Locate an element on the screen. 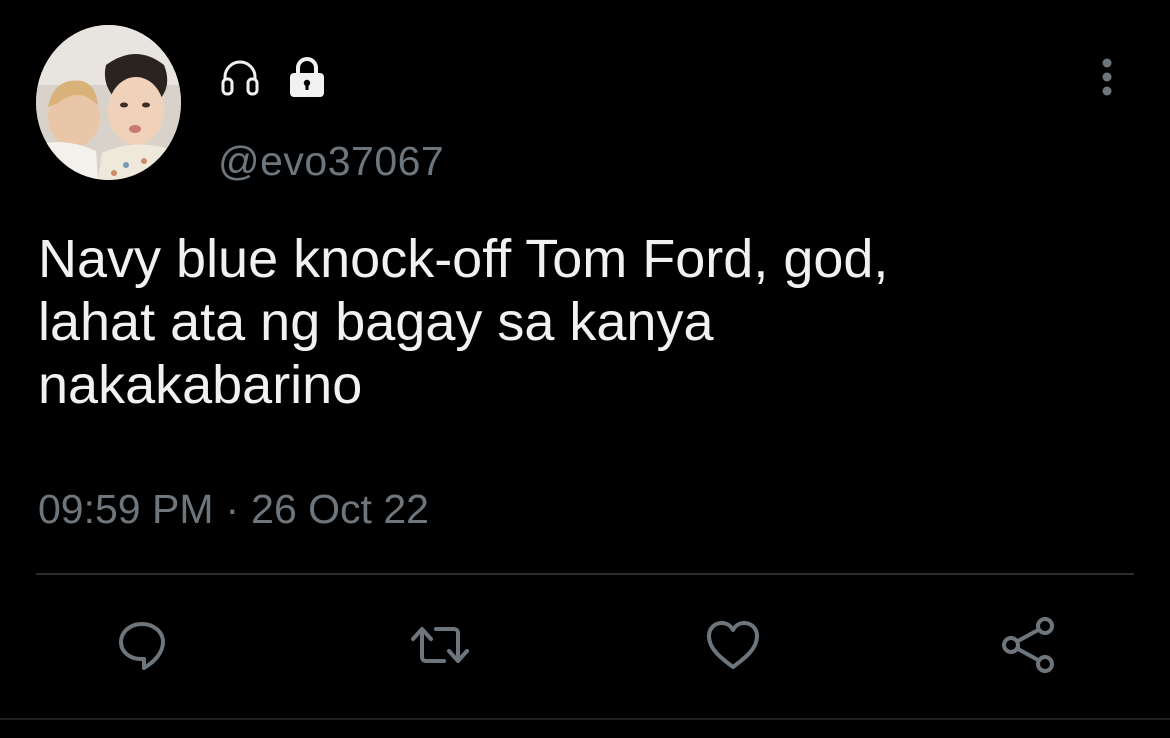 The width and height of the screenshot is (1170, 738). lock-icon is located at coordinates (307, 77).